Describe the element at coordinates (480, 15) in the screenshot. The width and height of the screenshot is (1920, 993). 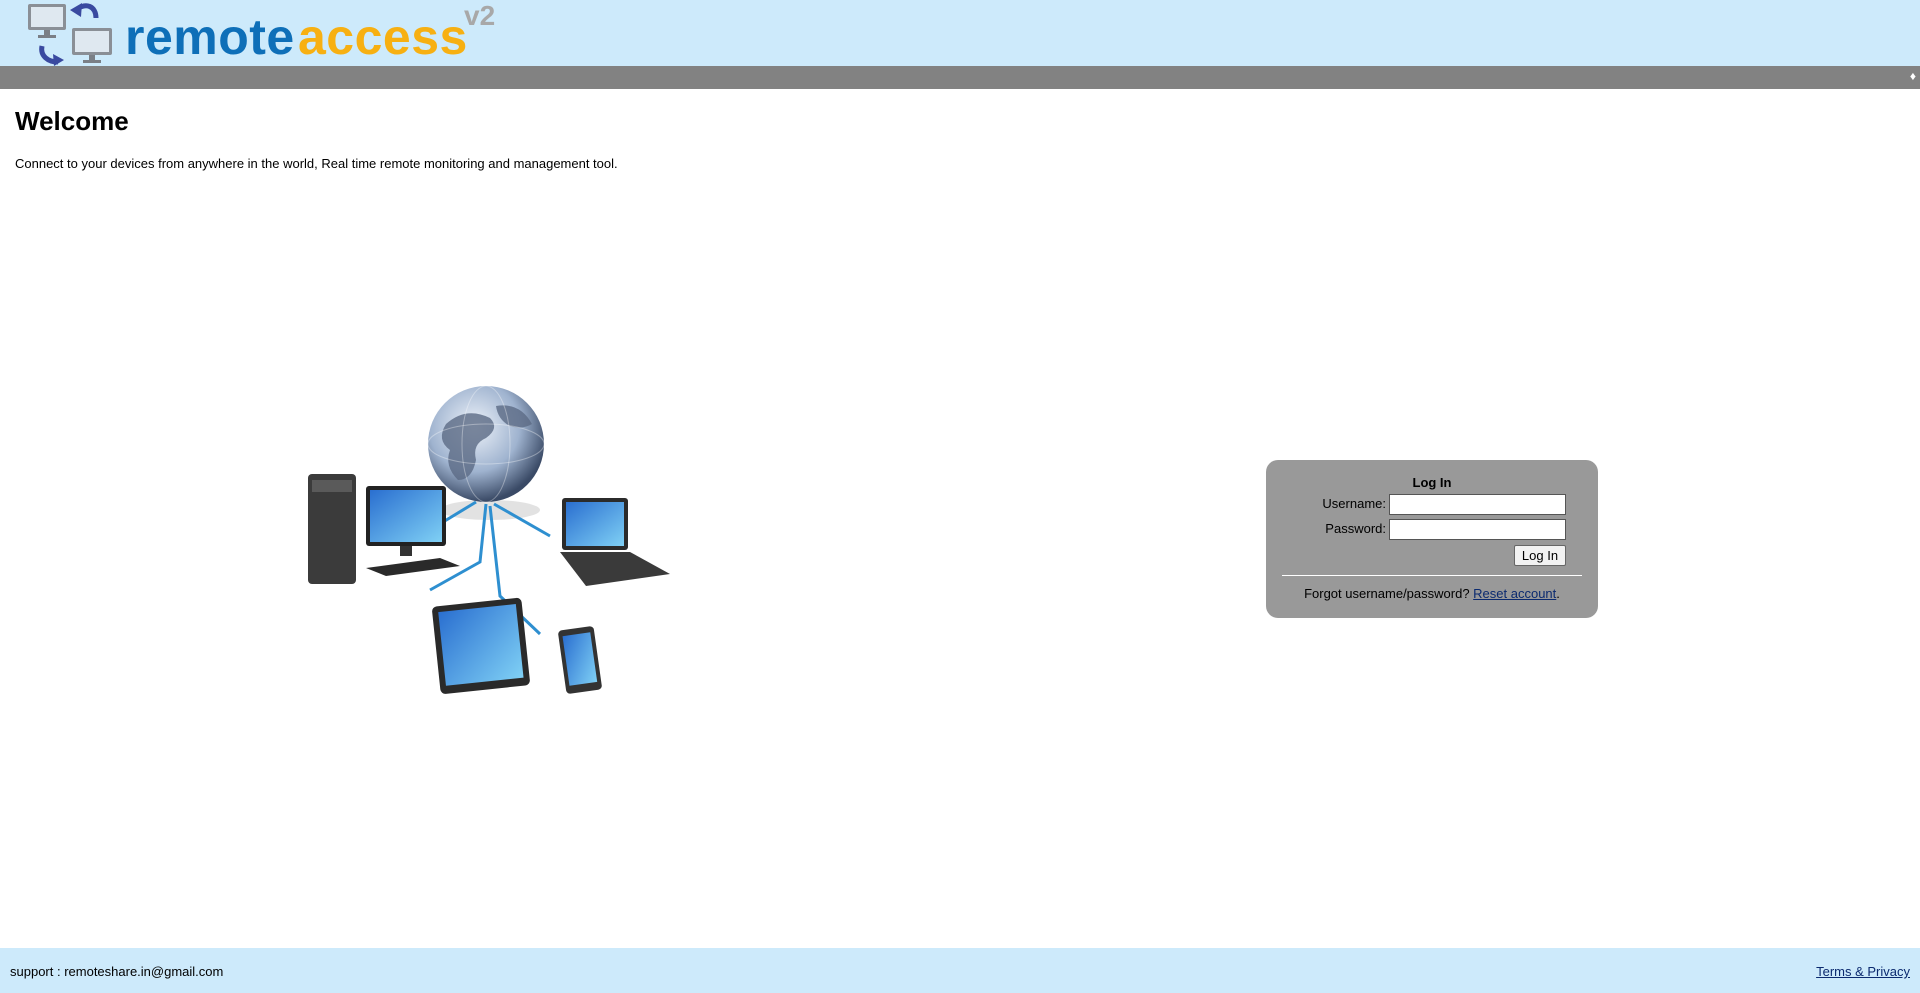
I see `logo-version: v2` at that location.